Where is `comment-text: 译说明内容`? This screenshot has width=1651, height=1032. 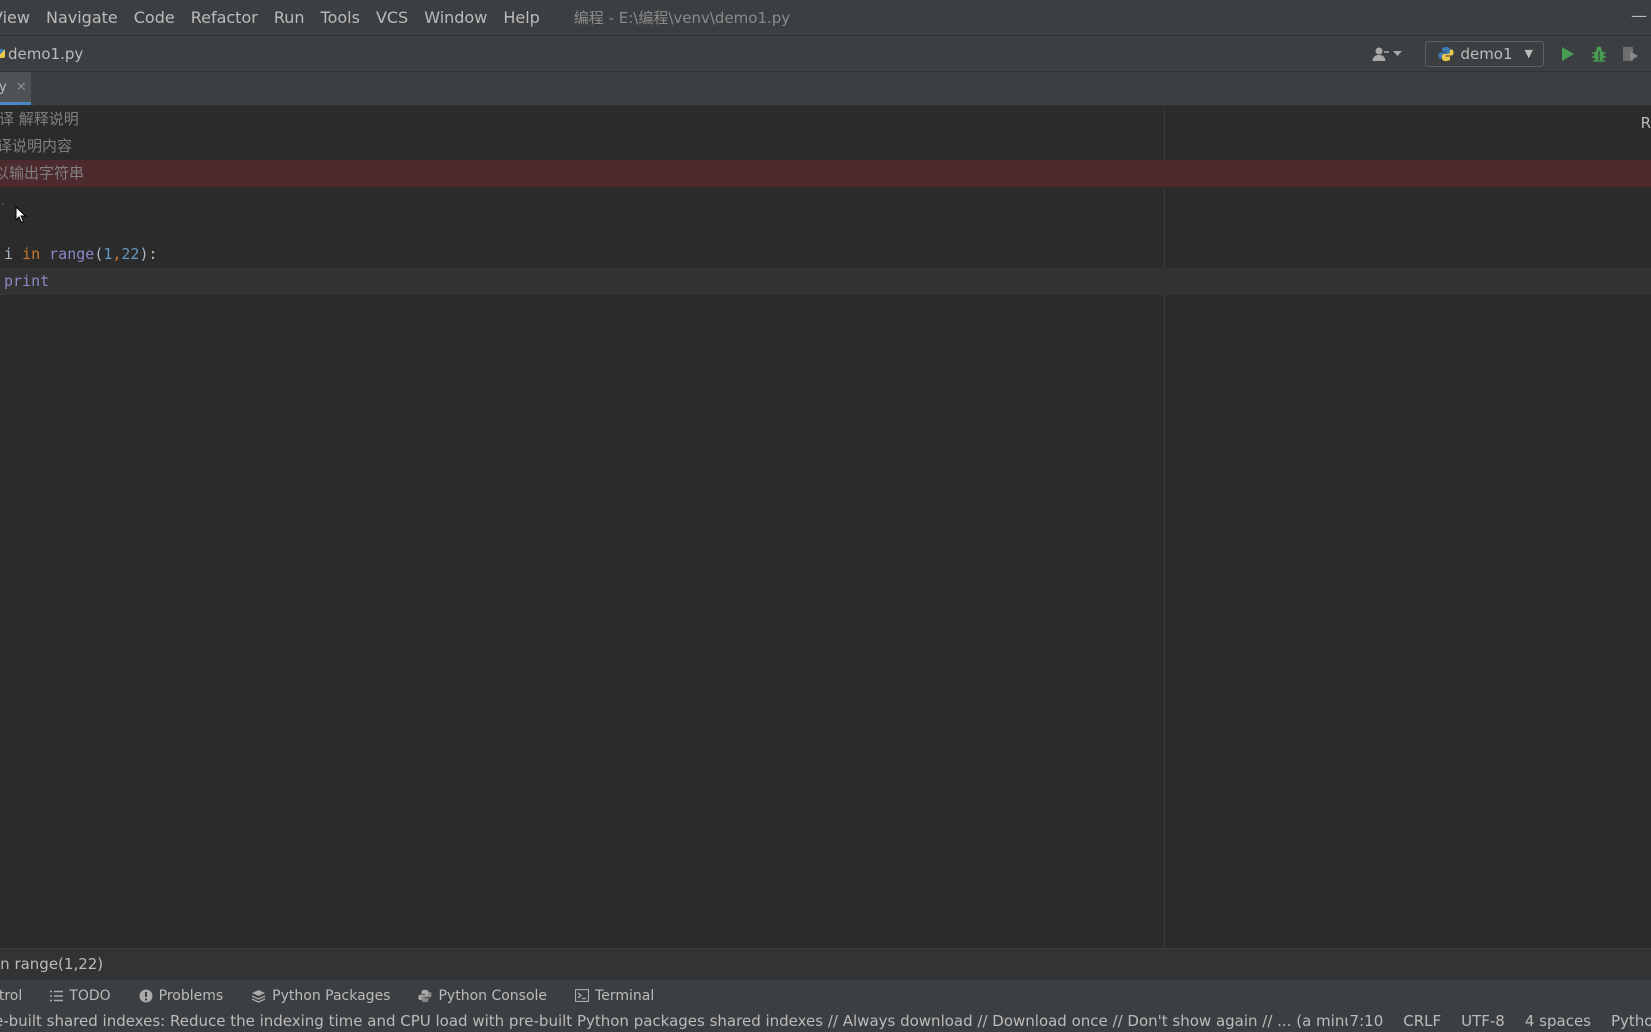 comment-text: 译说明内容 is located at coordinates (36, 146).